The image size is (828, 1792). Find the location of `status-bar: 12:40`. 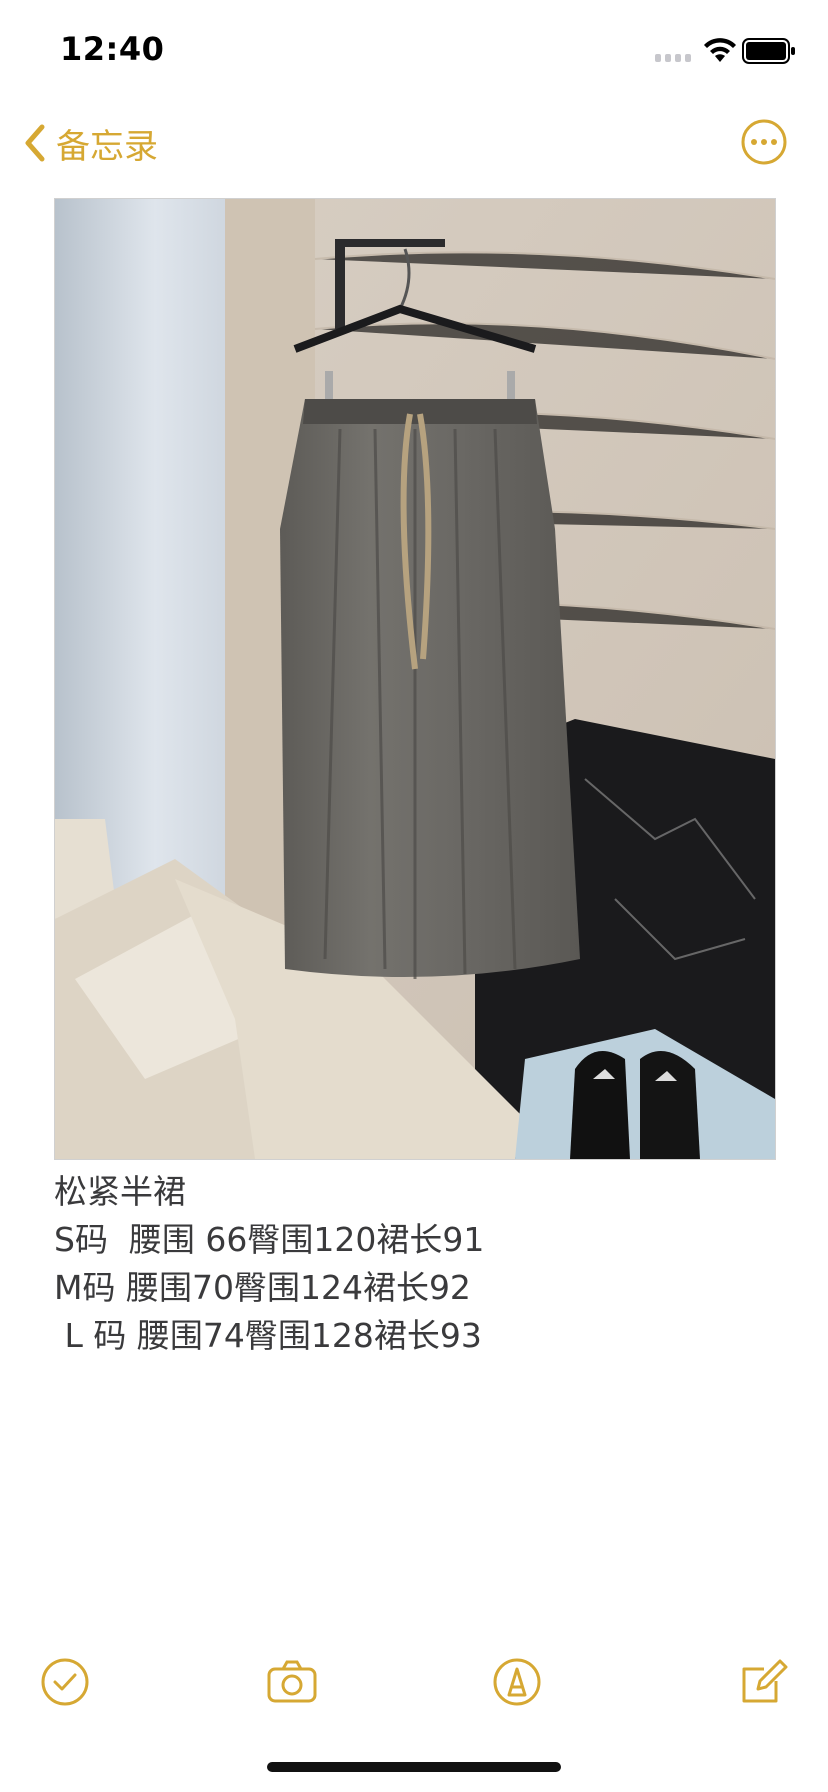

status-bar: 12:40 is located at coordinates (414, 50).